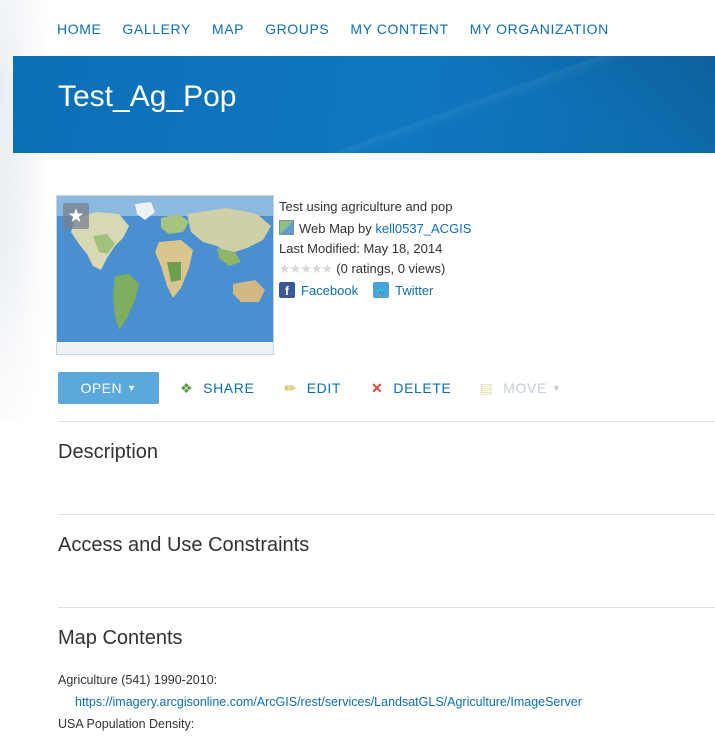  I want to click on twitter-icon: 🐦, so click(381, 290).